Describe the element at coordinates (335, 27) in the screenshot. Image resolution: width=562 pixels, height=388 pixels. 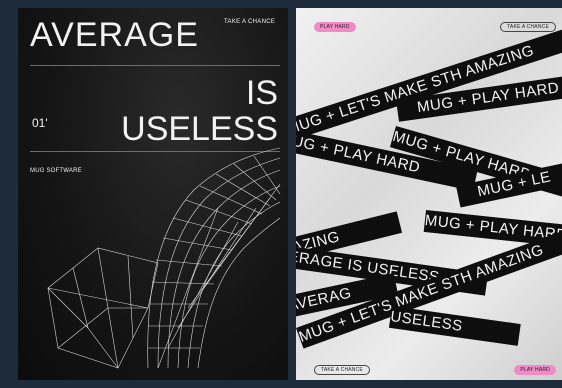
I see `pill-play-hard-top: PLAY HARD` at that location.